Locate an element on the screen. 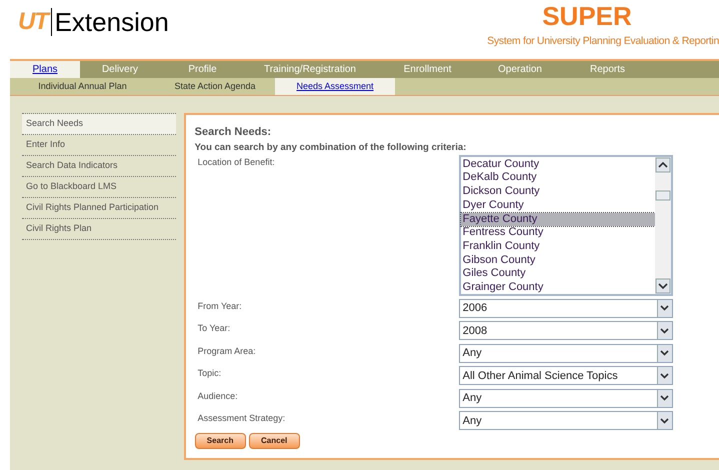  list-option: Dickson County is located at coordinates (557, 192).